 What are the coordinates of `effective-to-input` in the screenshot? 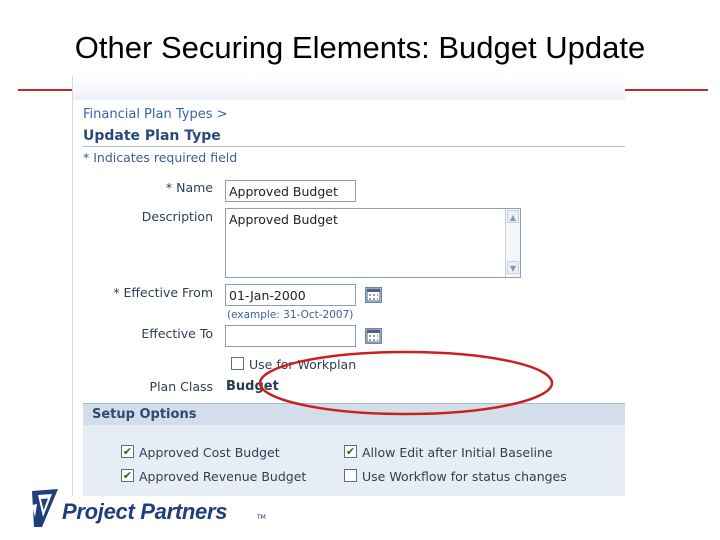 It's located at (290, 336).